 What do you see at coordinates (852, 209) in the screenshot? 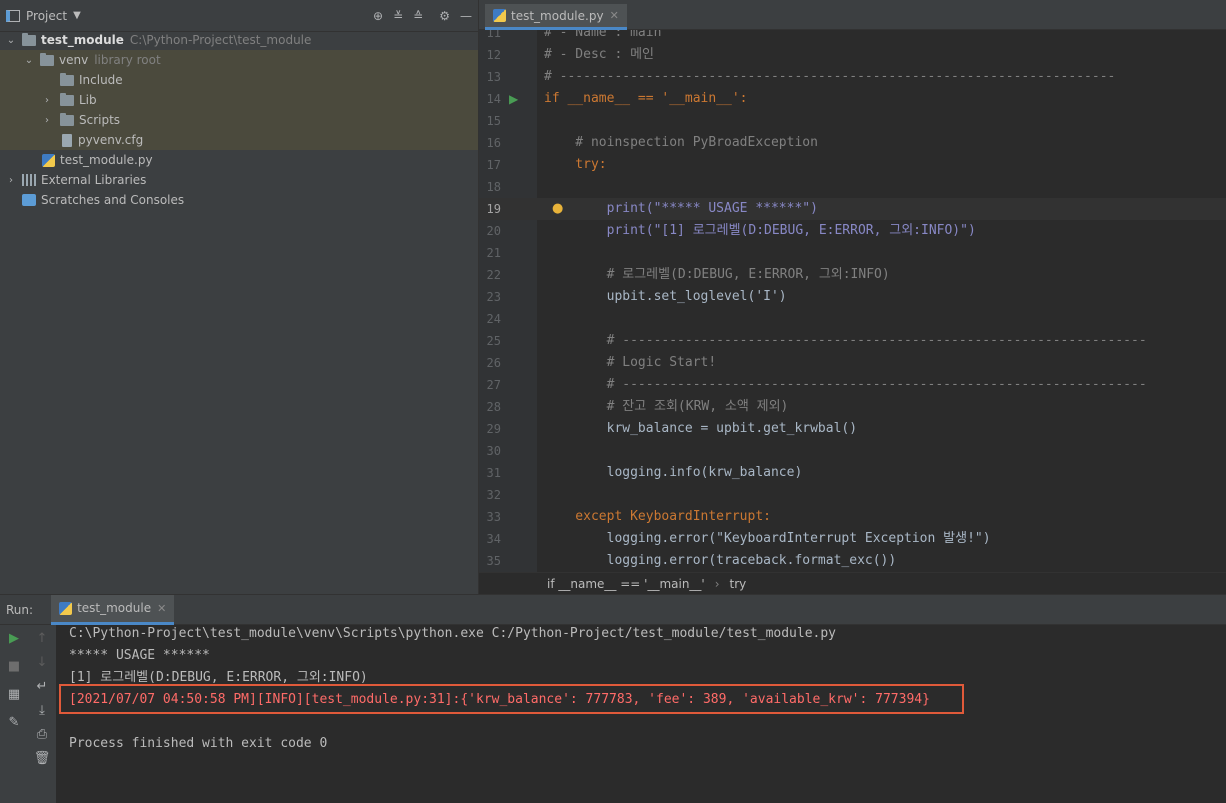
I see `code-line-current: 19 ● print("***** USAGE ******")` at bounding box center [852, 209].